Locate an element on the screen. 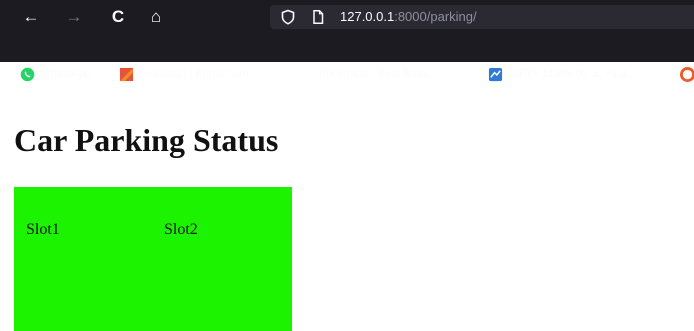 This screenshot has height=331, width=694. forward-arrow-icon: → is located at coordinates (74, 16).